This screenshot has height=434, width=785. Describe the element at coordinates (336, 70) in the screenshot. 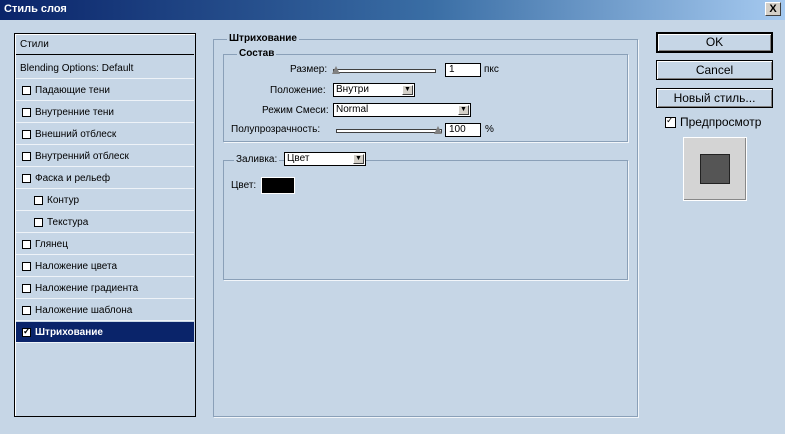

I see `size-slider-thumb` at that location.